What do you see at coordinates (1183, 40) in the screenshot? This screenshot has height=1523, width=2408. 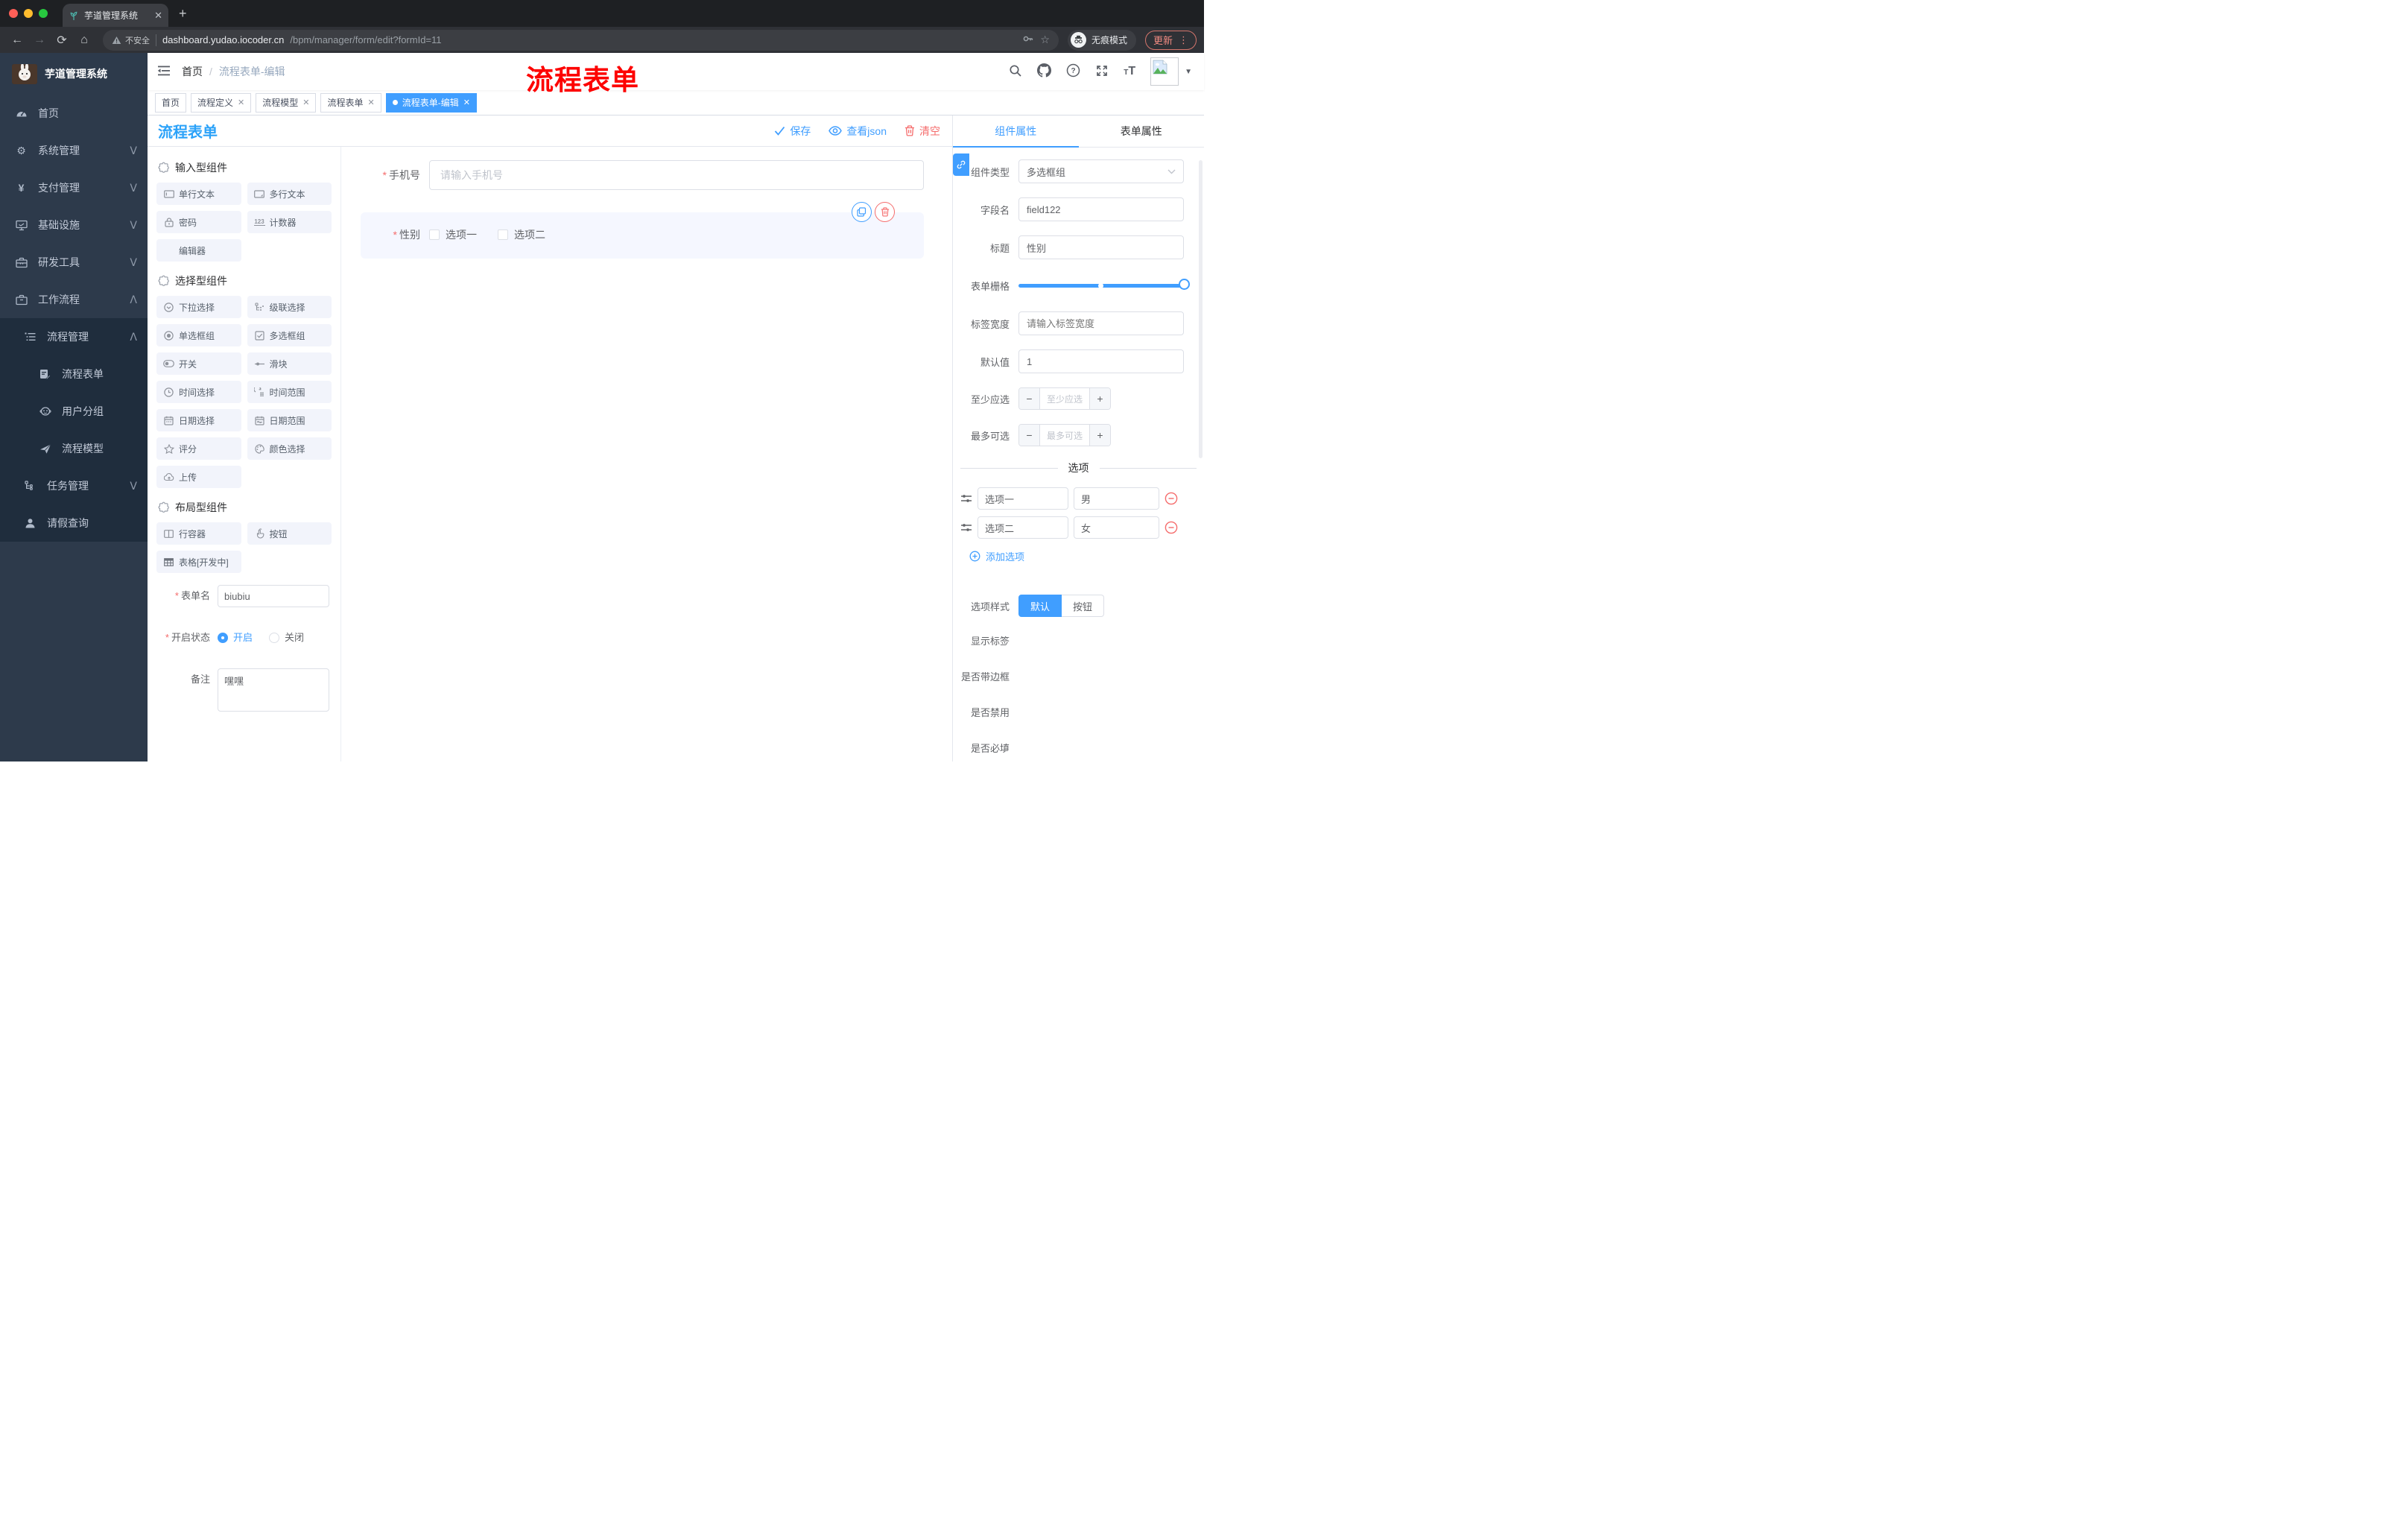 I see `browser-menu-icon: ⋮` at bounding box center [1183, 40].